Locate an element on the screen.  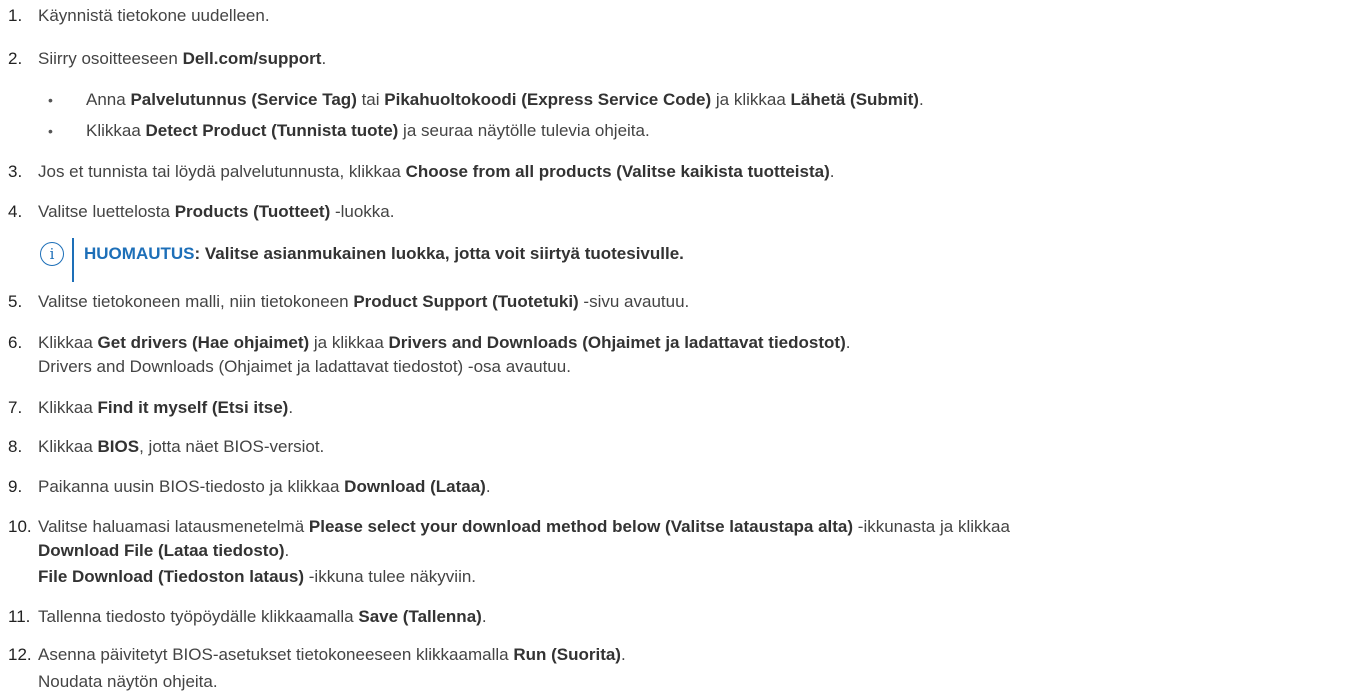
step-text: Klikkaa Find it myself (Etsi itse). is located at coordinates (165, 408).